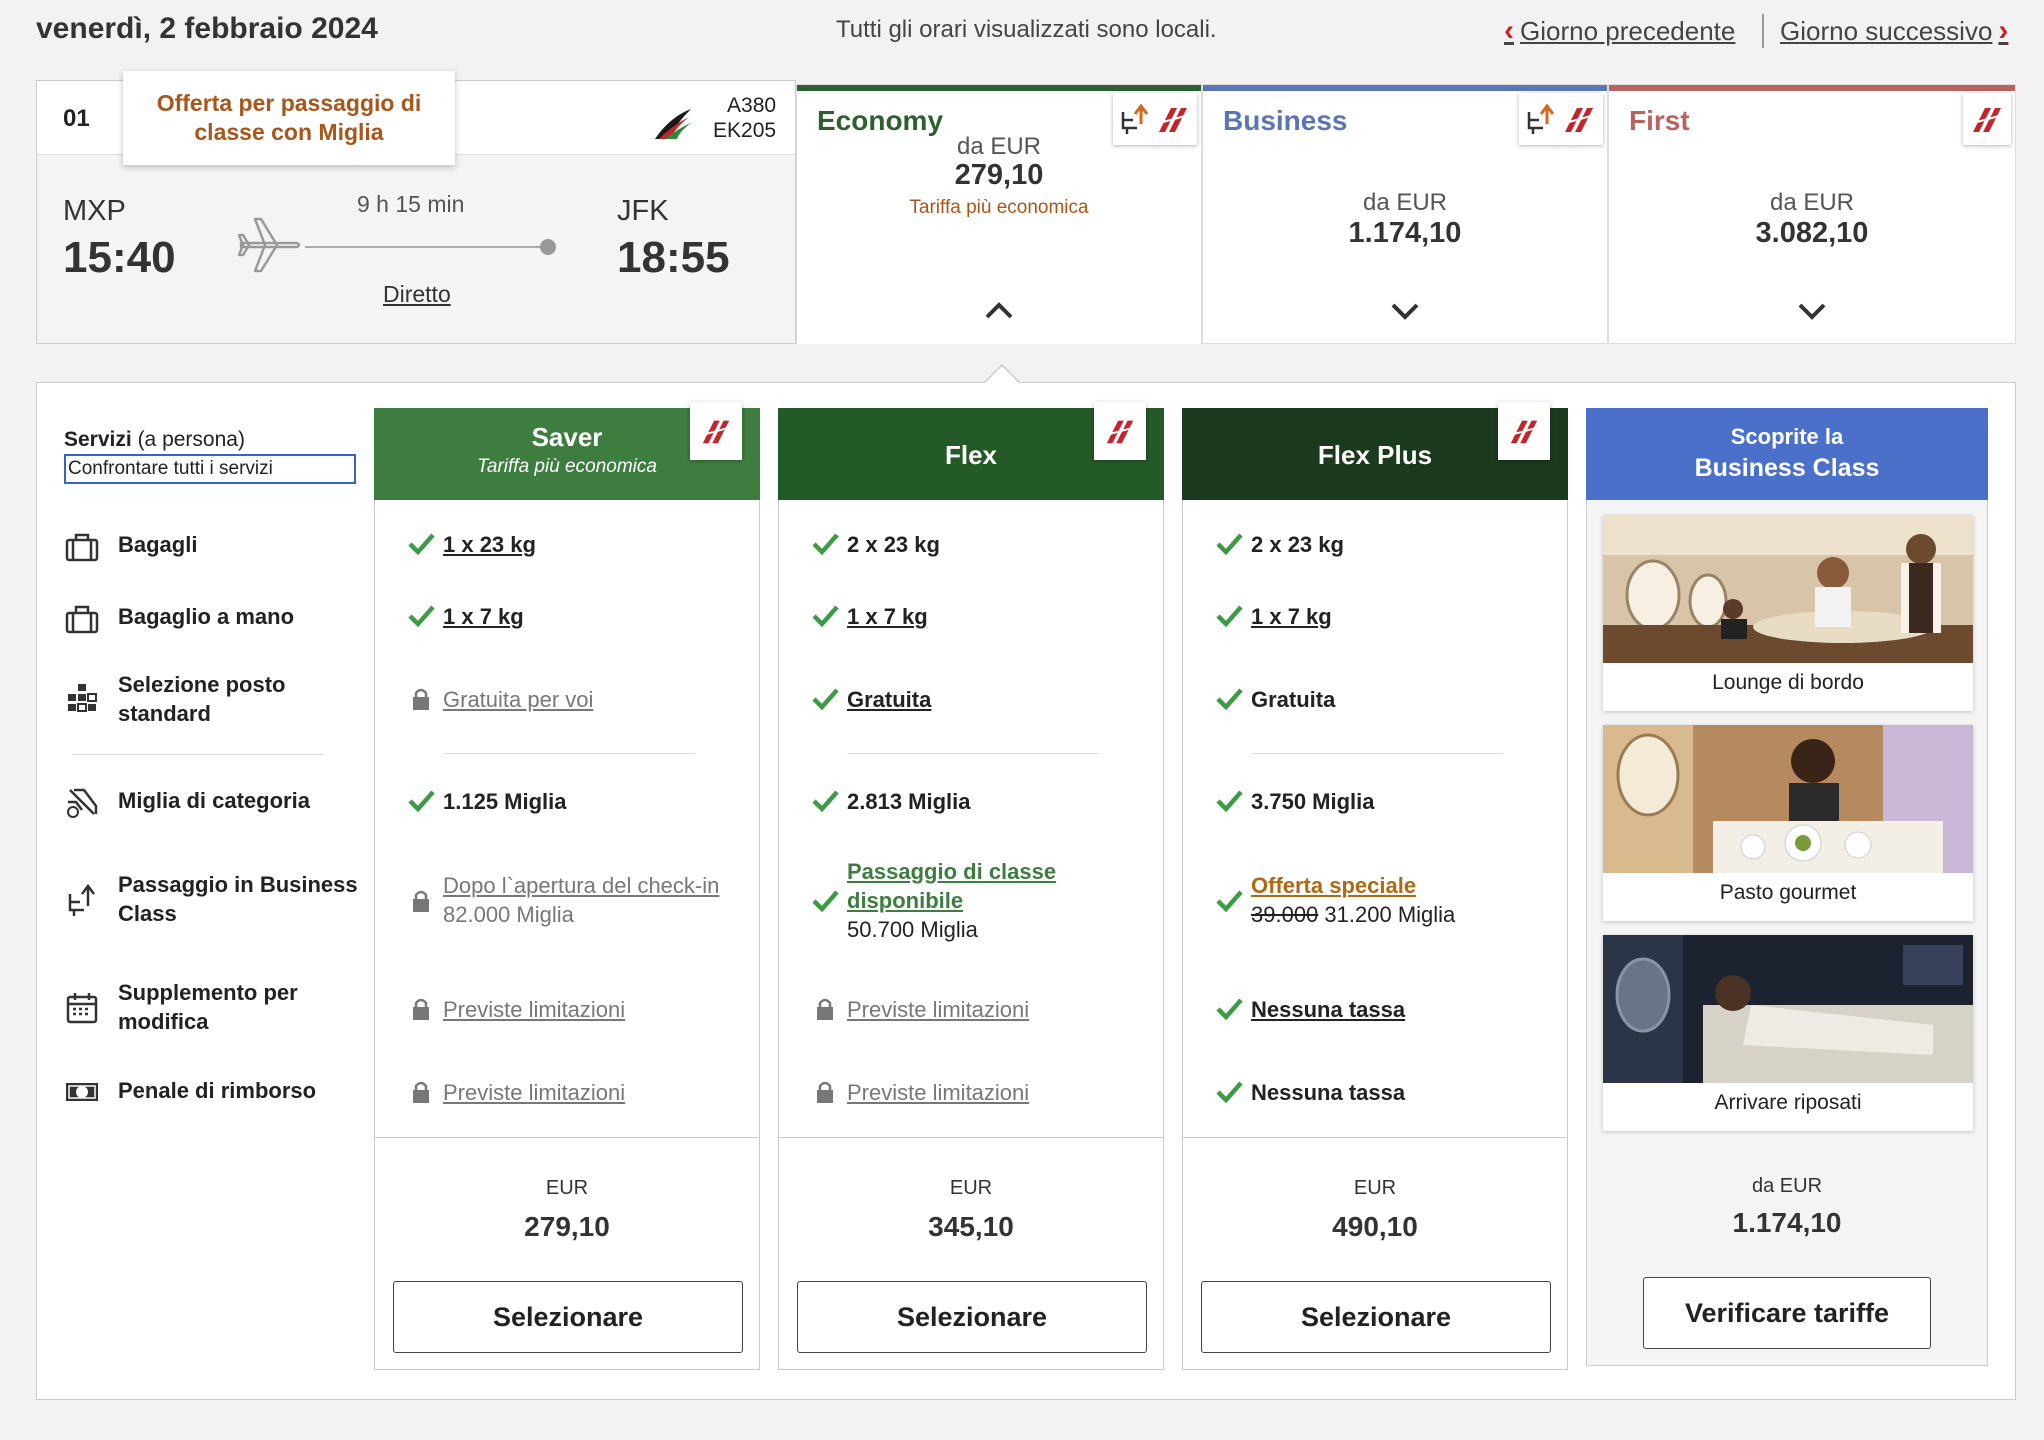  What do you see at coordinates (238, 899) in the screenshot?
I see `service-business-upgrade: Passaggio in Business Class` at bounding box center [238, 899].